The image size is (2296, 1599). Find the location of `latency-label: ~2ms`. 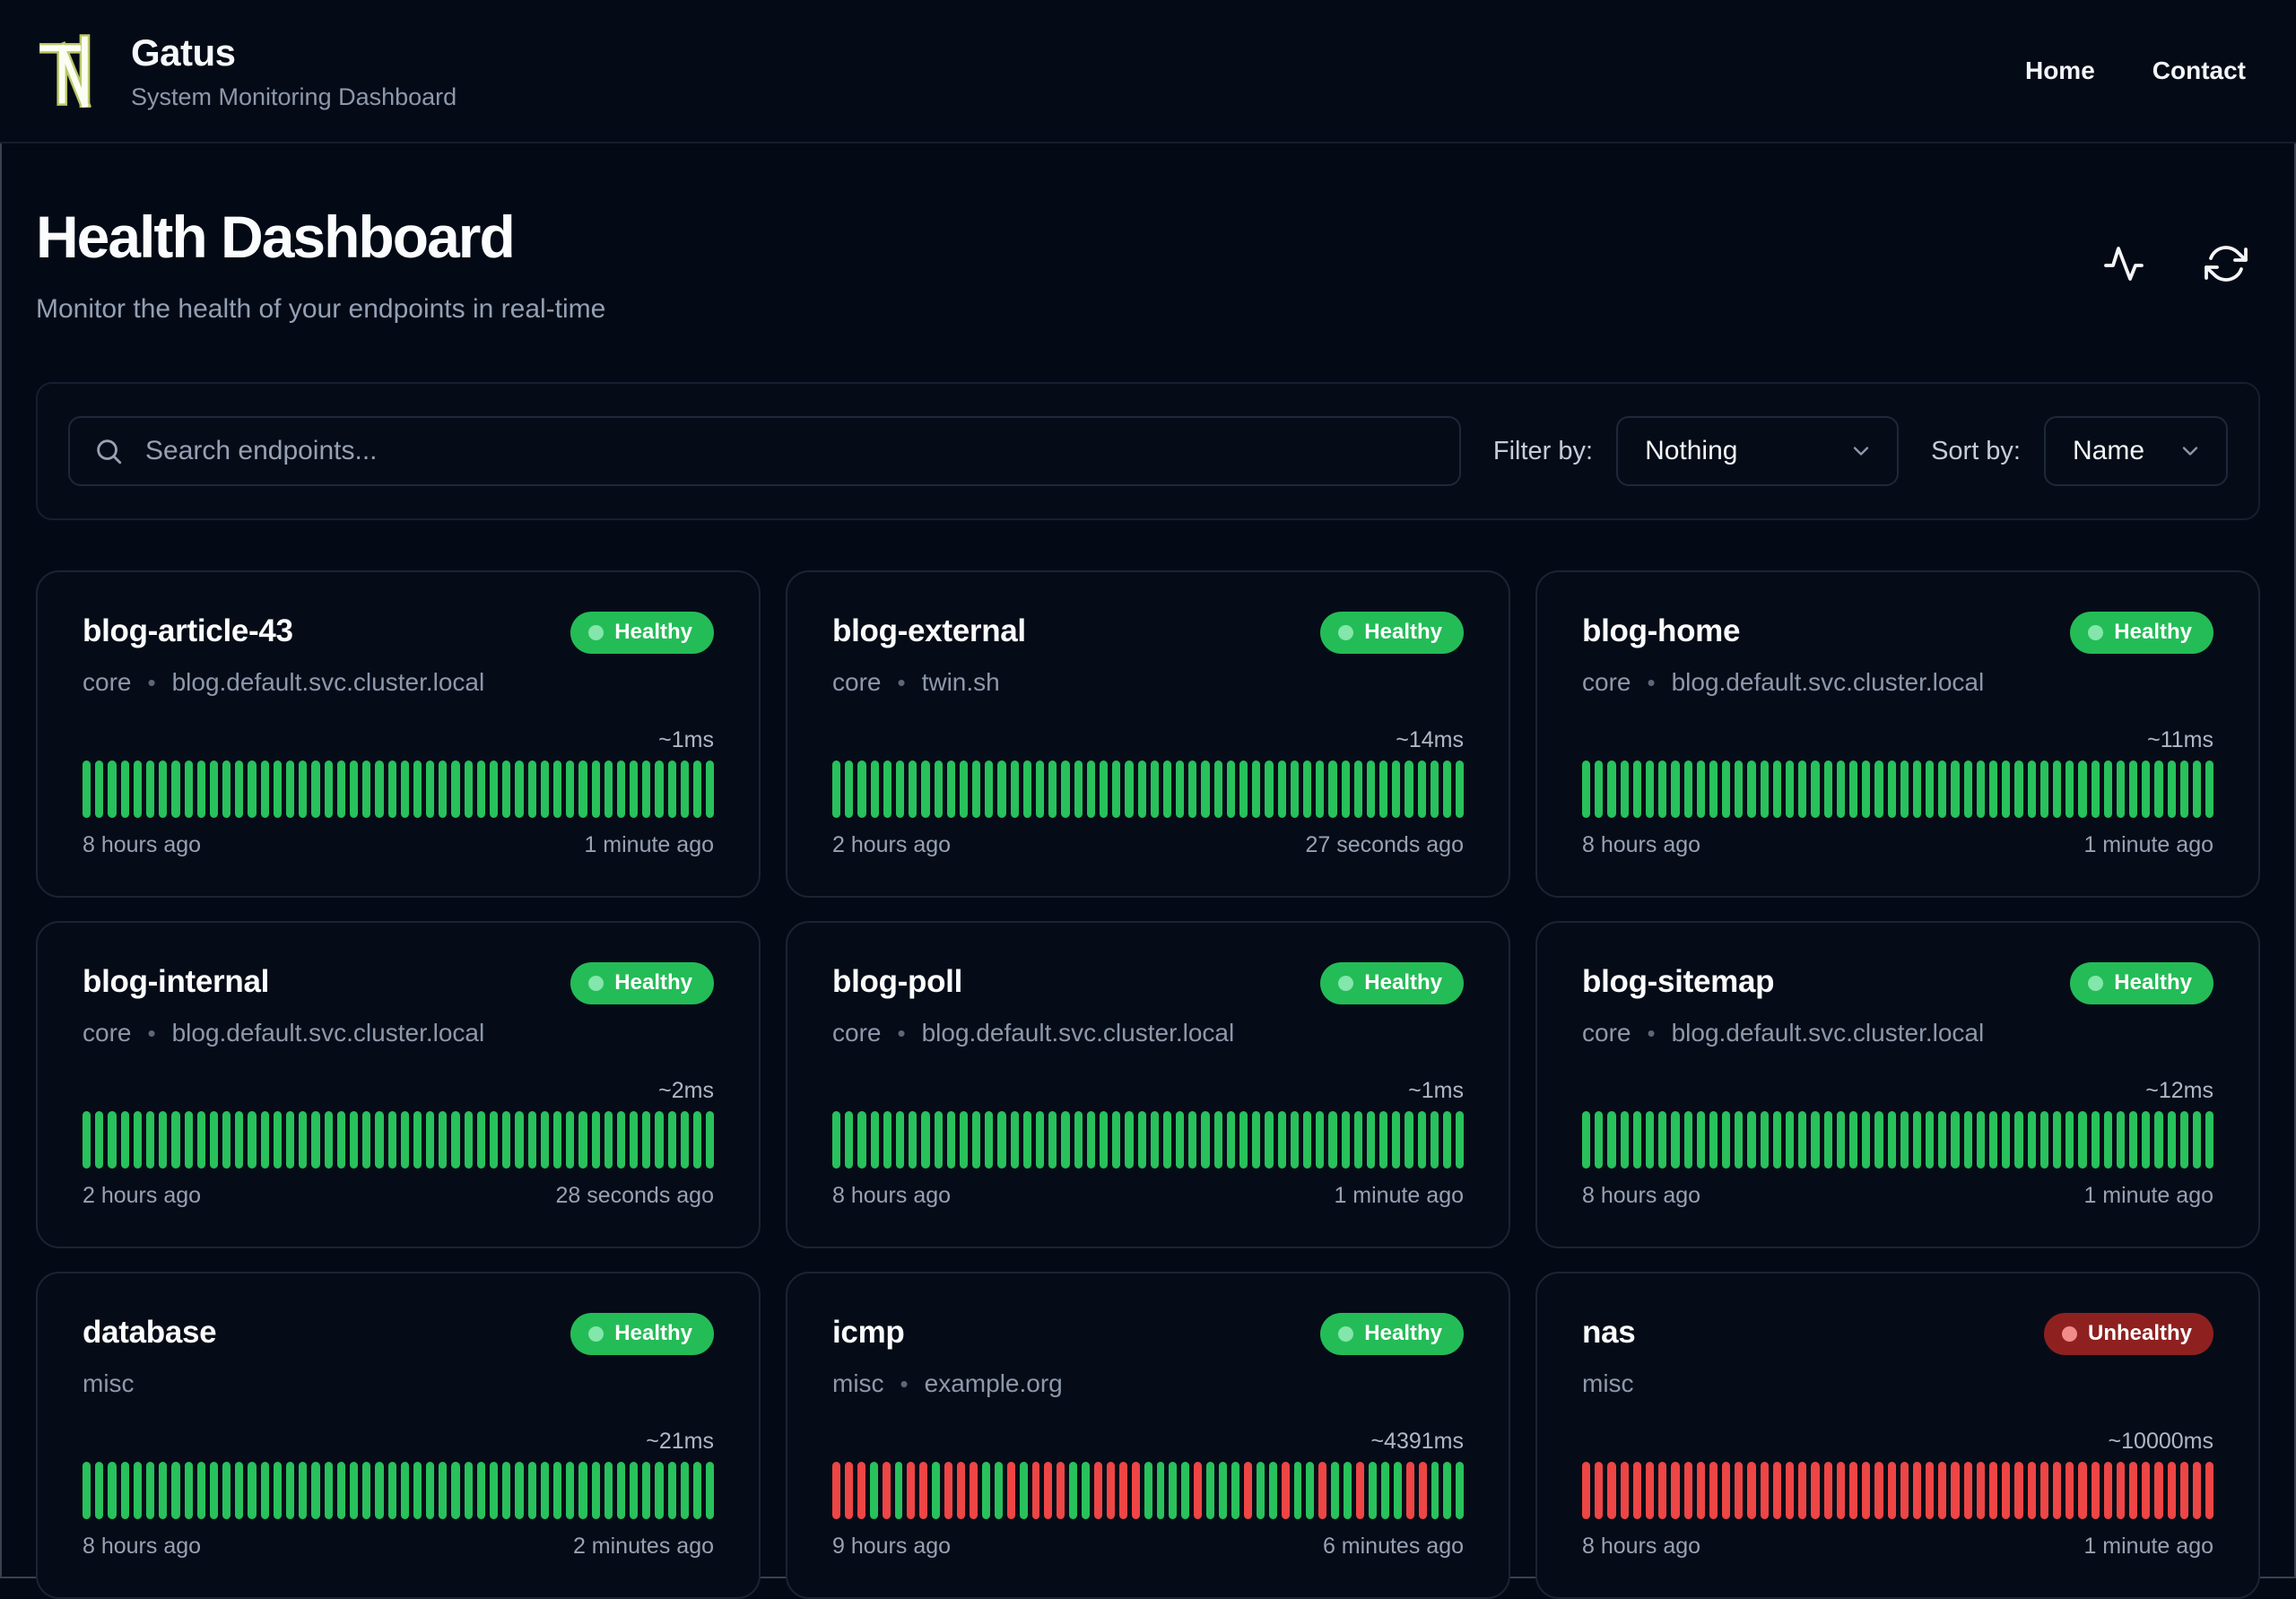

latency-label: ~2ms is located at coordinates (686, 1091).